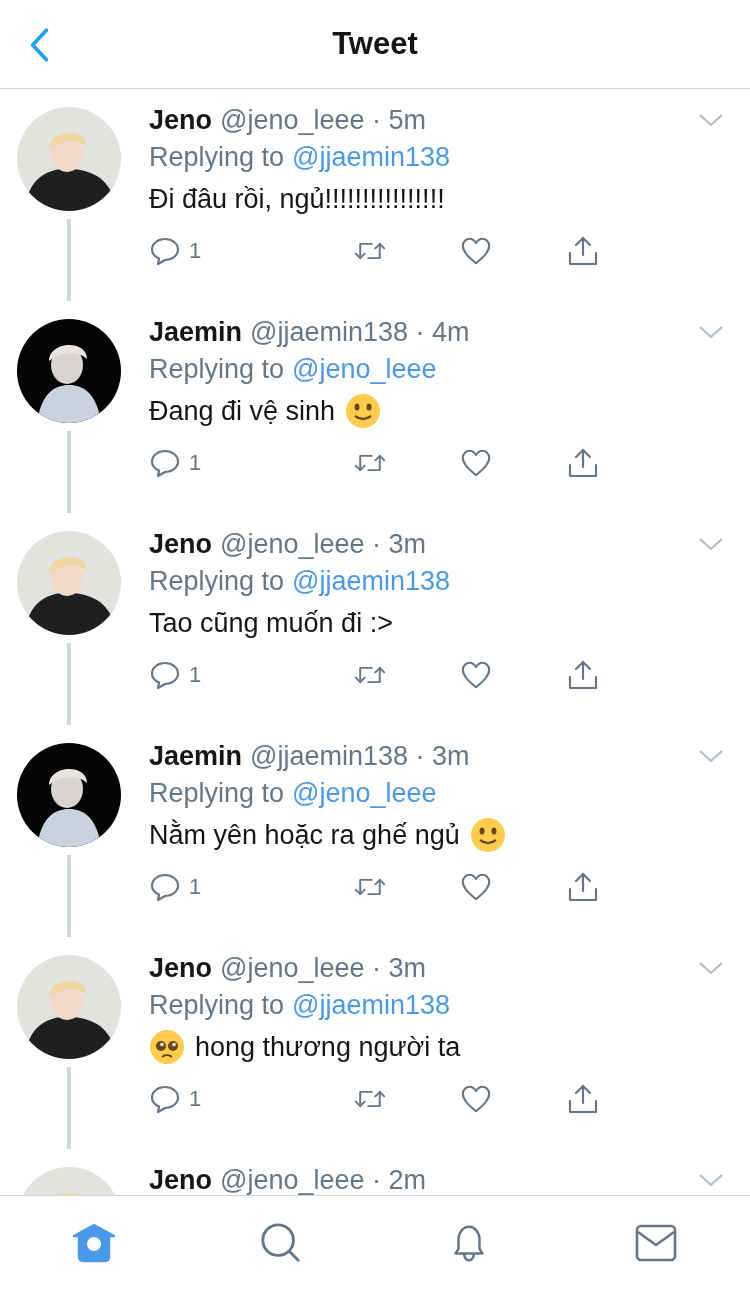 This screenshot has height=1294, width=750. Describe the element at coordinates (324, 1179) in the screenshot. I see `handle-time: @jeno_leee · 2m` at that location.